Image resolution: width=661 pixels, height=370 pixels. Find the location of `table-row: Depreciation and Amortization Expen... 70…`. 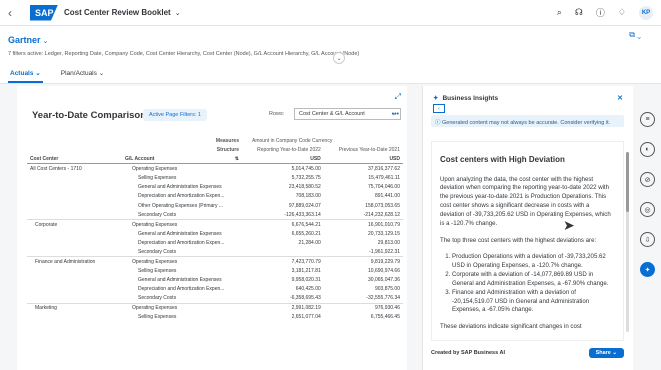

table-row: Depreciation and Amortization Expen... 70… is located at coordinates (215, 196).